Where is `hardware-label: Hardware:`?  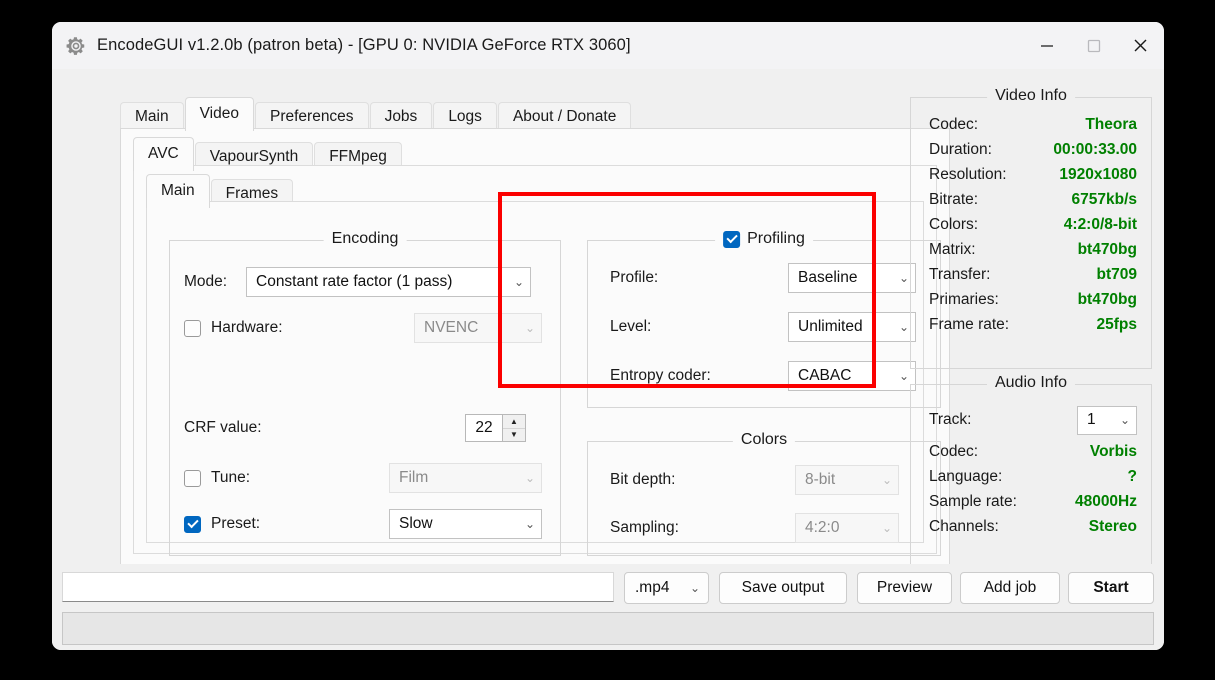 hardware-label: Hardware: is located at coordinates (247, 327).